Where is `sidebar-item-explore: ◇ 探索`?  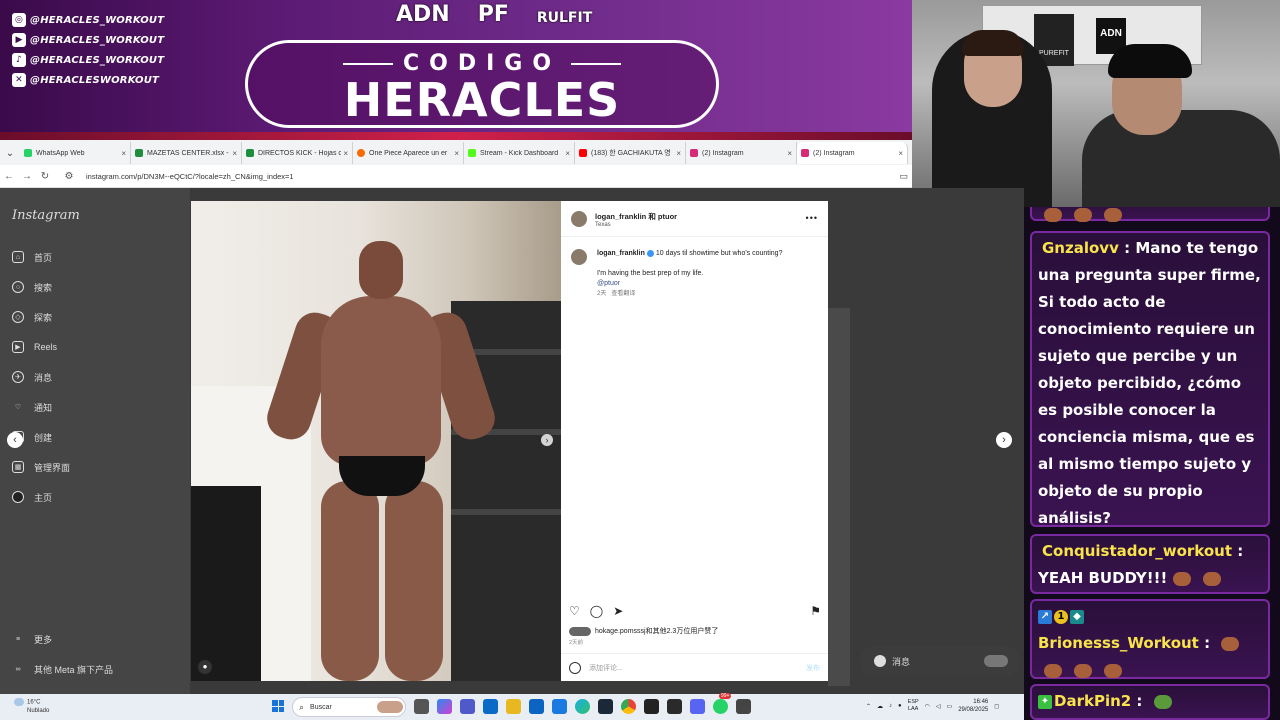 sidebar-item-explore: ◇ 探索 is located at coordinates (32, 317).